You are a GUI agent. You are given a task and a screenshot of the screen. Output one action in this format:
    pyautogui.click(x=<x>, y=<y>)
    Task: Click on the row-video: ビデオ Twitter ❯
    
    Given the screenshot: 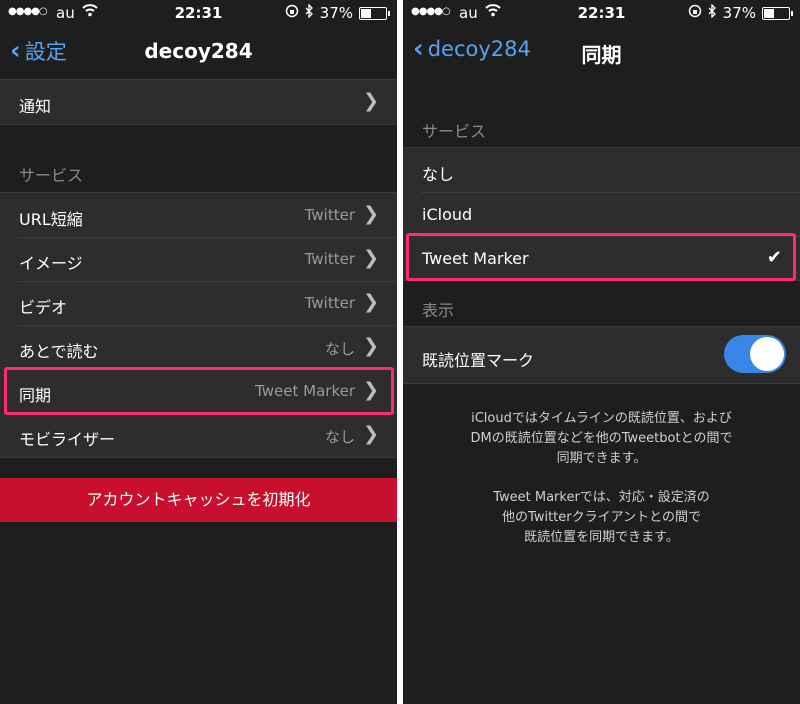 What is the action you would take?
    pyautogui.click(x=198, y=303)
    